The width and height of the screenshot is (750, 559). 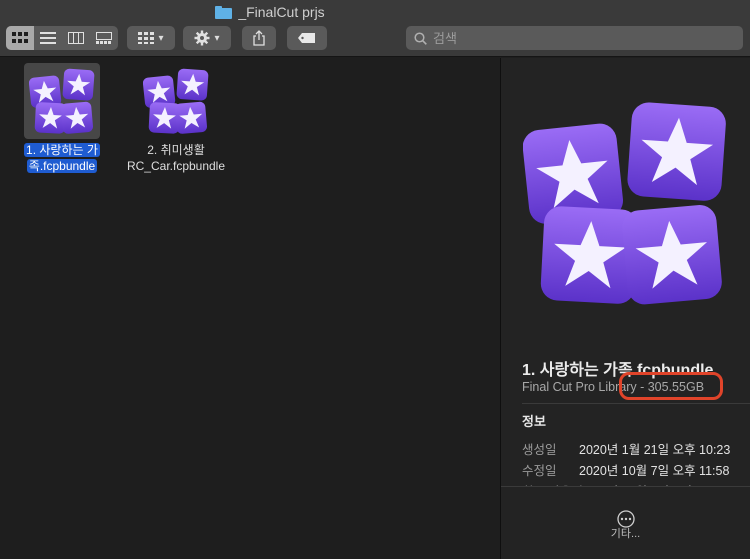 I want to click on action-menu-button: ▾, so click(x=207, y=38).